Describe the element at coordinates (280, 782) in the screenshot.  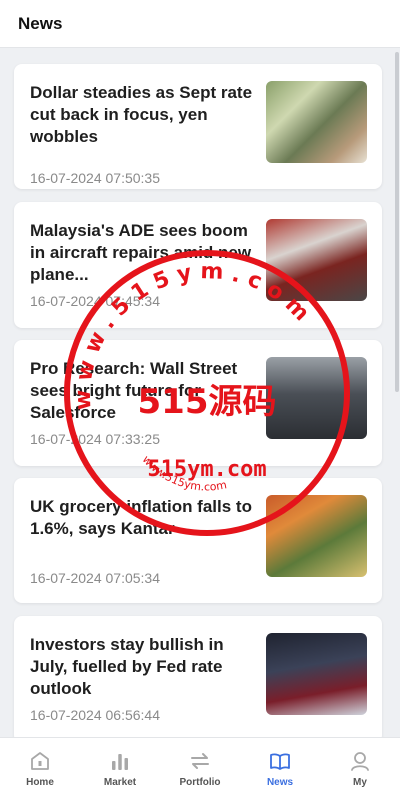
I see `tab-label: News` at that location.